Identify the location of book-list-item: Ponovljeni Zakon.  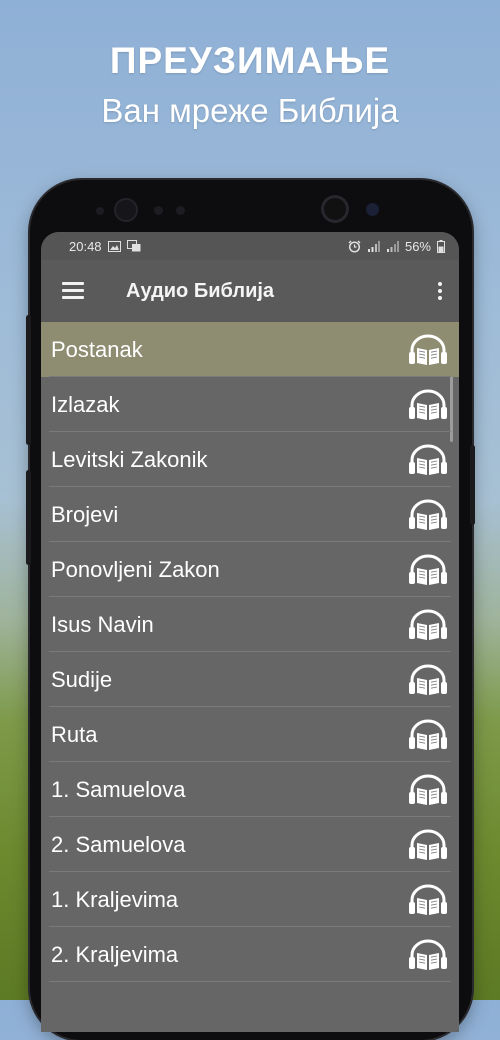
(250, 569).